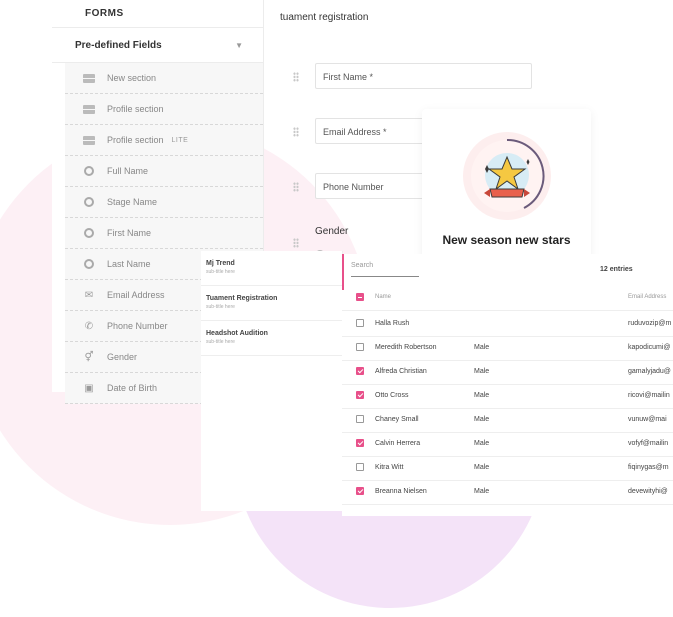 The width and height of the screenshot is (673, 617). I want to click on predefined-fields-dropdown: Pre-defined Fields ▼, so click(157, 45).